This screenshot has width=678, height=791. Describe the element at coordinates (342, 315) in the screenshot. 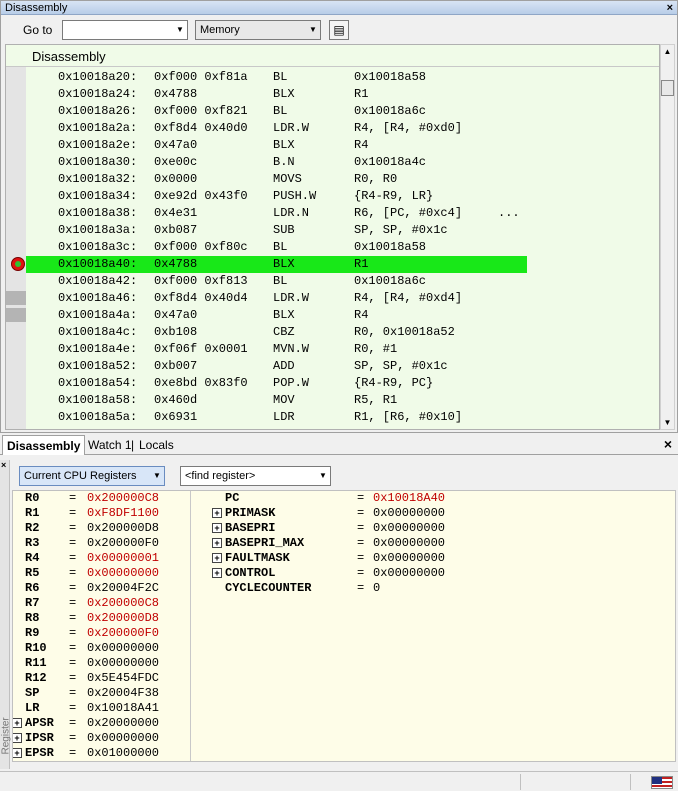

I see `disassembly-line: 0x10018a4a: 0x47a0 BLX R4` at that location.